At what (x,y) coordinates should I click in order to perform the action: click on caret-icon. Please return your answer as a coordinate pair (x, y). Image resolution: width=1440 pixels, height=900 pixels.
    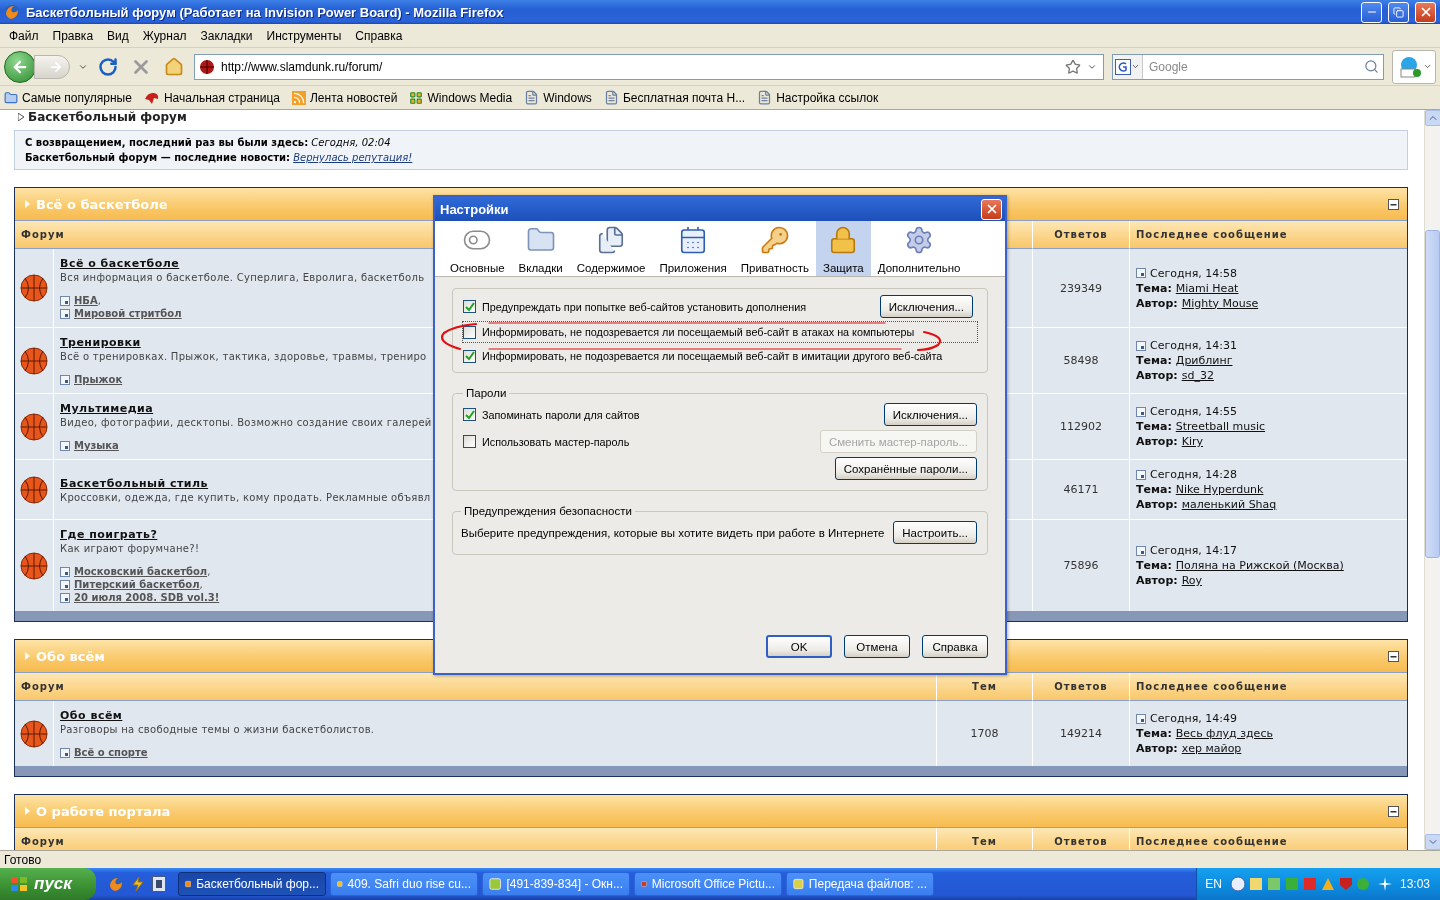
    Looking at the image, I should click on (1427, 66).